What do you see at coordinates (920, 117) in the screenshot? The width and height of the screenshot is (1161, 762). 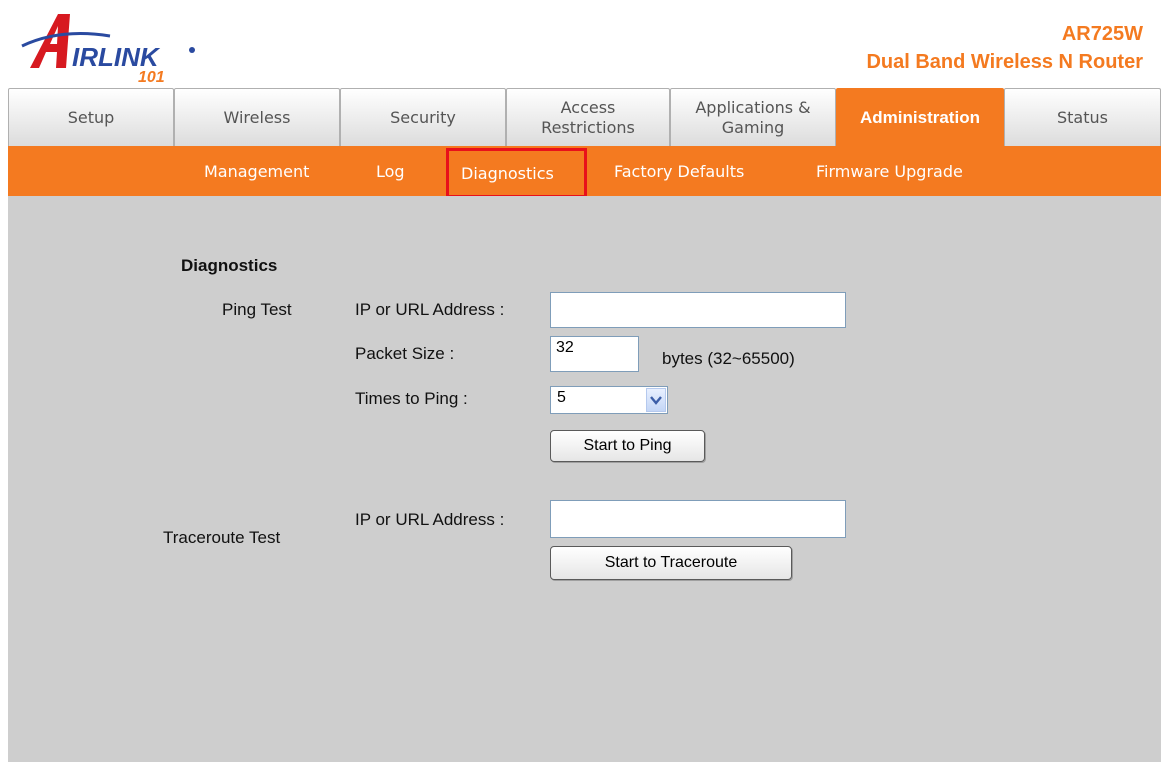 I see `tab-administration: Administration` at bounding box center [920, 117].